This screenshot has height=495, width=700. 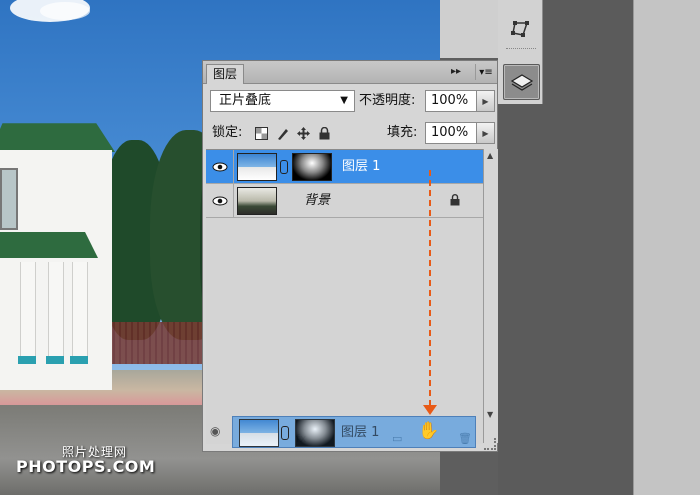 What do you see at coordinates (387, 100) in the screenshot?
I see `opacity-label: 不透明度:` at bounding box center [387, 100].